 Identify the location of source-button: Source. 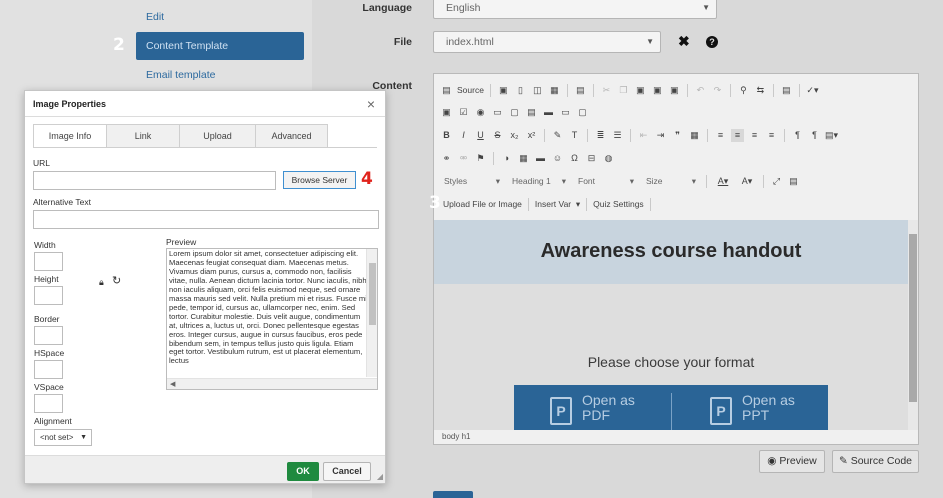
(470, 90).